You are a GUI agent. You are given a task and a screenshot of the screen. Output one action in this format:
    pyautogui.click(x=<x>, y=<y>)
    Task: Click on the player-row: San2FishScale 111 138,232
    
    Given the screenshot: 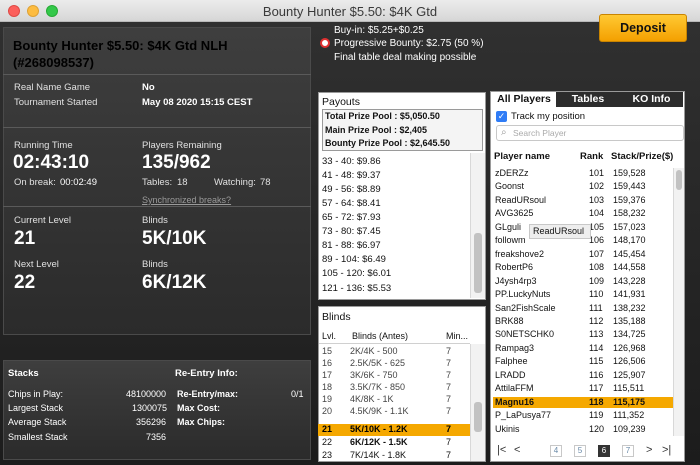 What is the action you would take?
    pyautogui.click(x=583, y=309)
    